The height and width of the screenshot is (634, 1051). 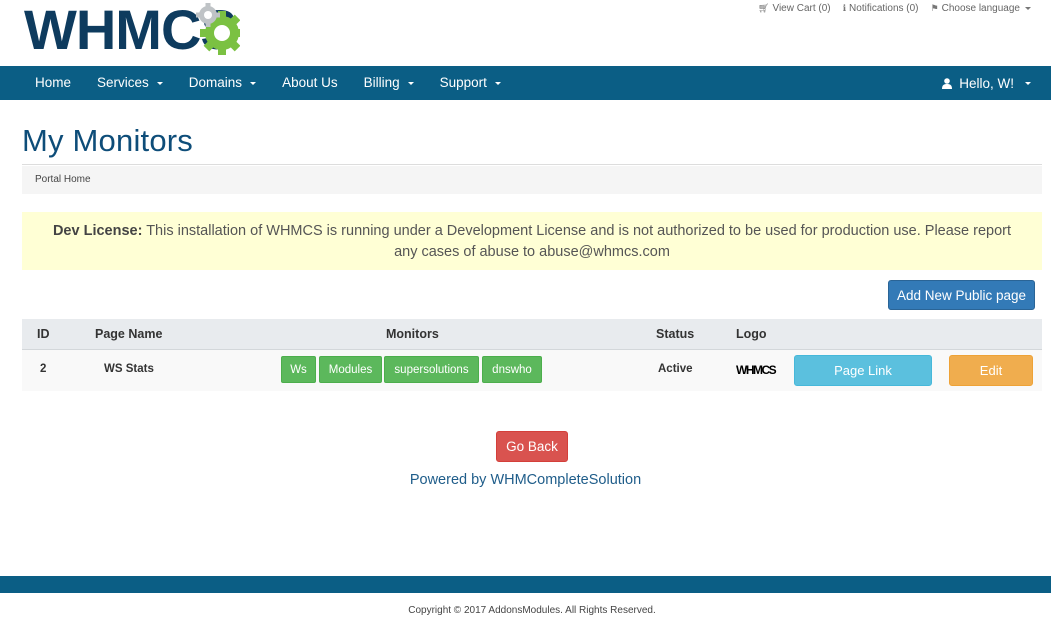 I want to click on row-page-name: WS Stats, so click(x=129, y=369).